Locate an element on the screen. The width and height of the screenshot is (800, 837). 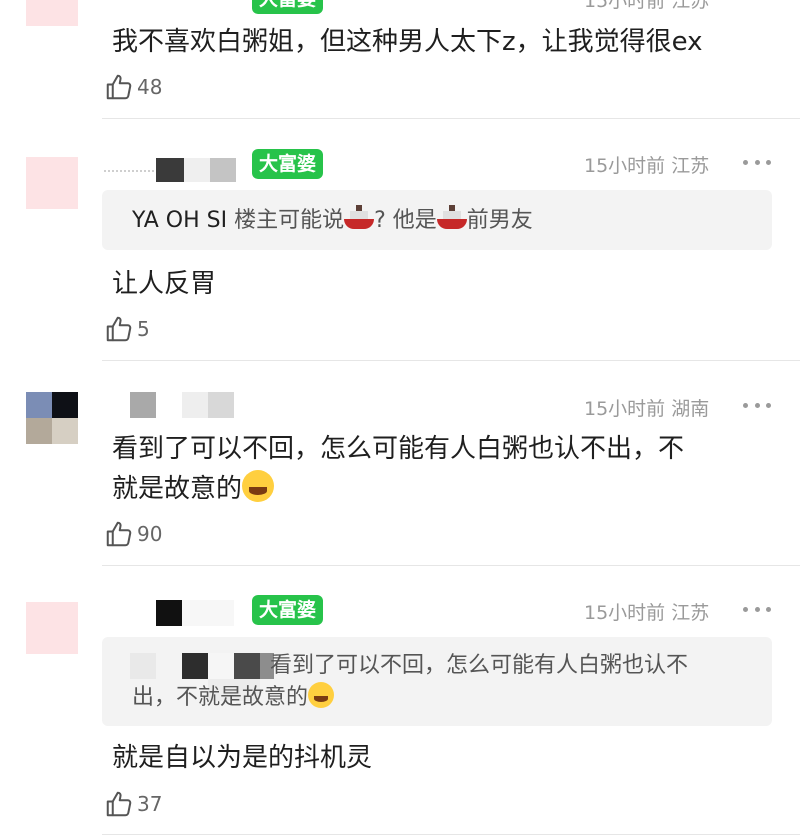
quote-text: YA OH SI 楼主可能说 ? 他是 前男友 is located at coordinates (332, 220).